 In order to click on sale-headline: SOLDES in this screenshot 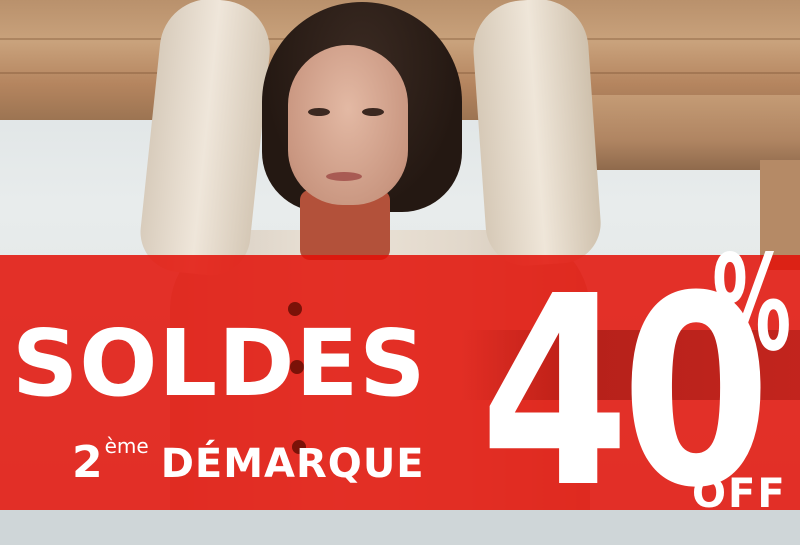, I will do `click(219, 363)`.